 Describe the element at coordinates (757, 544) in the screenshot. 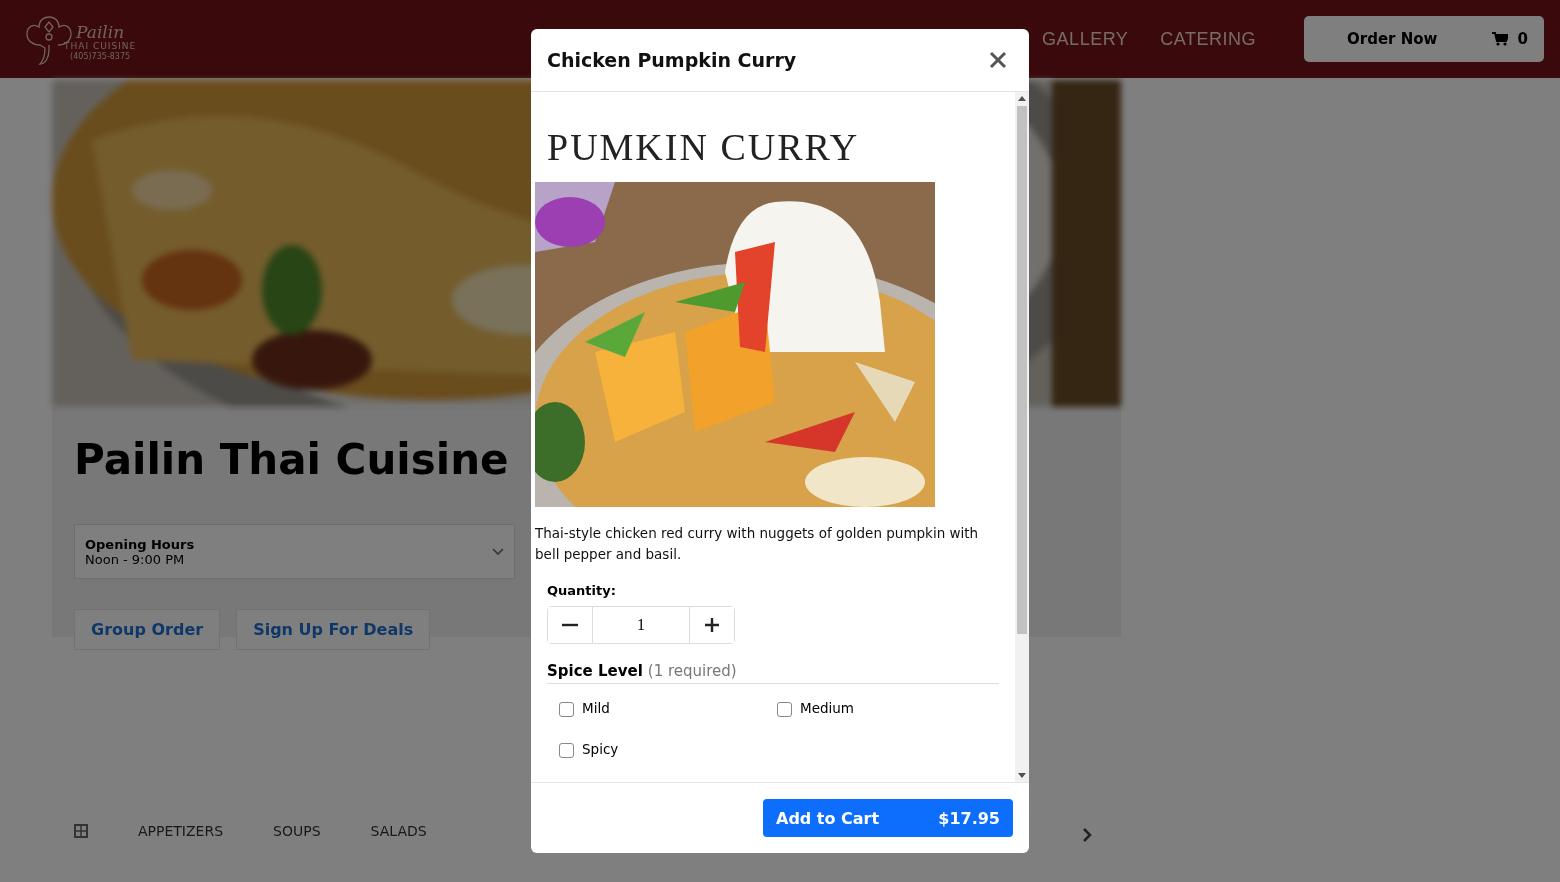

I see `dish-description: Thai-style chicken red curry with nuggets of golden pumpkin with bell pepper and basil.` at that location.